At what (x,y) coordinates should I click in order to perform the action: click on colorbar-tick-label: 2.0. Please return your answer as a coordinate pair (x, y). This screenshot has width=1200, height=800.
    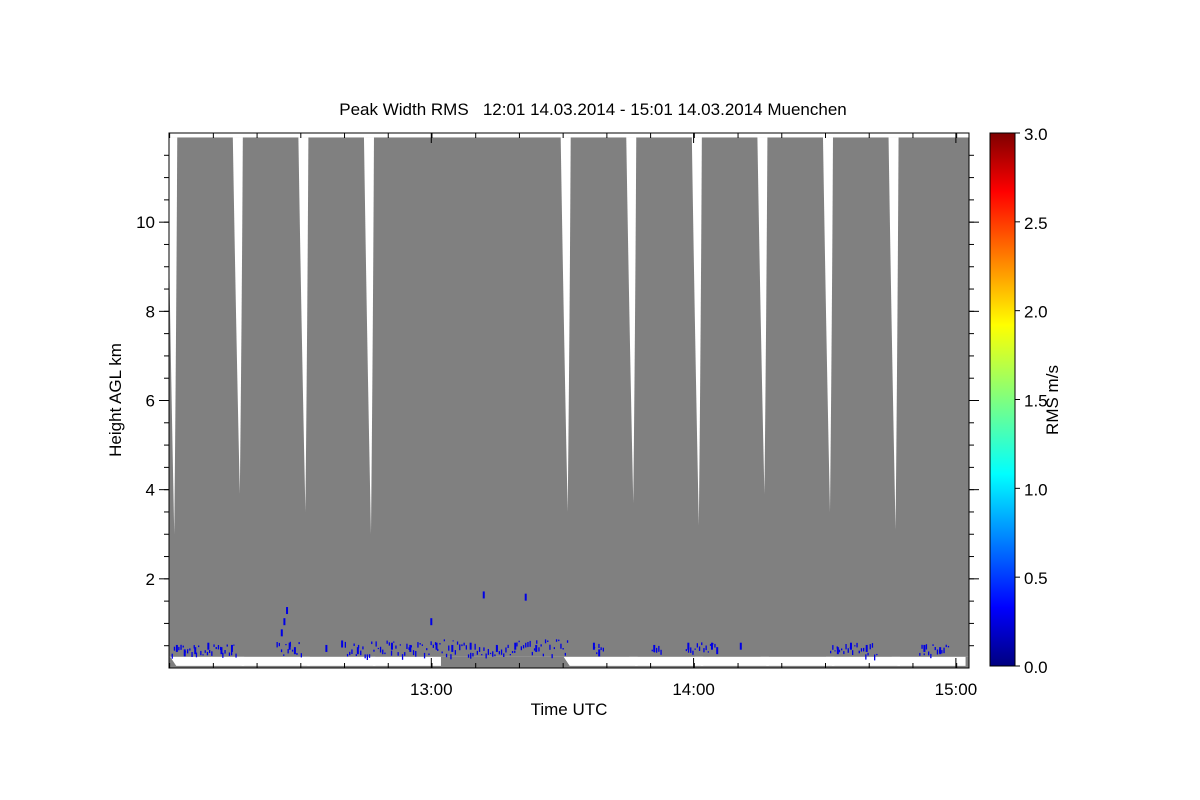
    Looking at the image, I should click on (1036, 312).